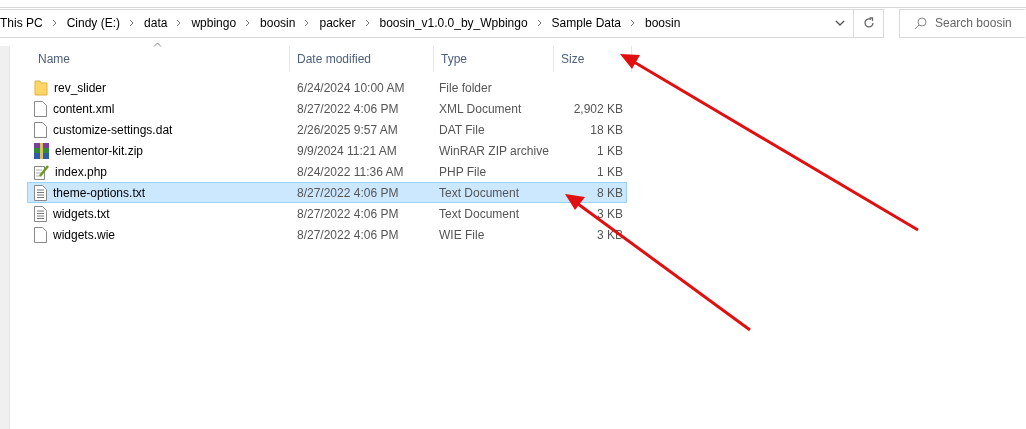 This screenshot has width=1026, height=429. What do you see at coordinates (573, 59) in the screenshot?
I see `column-header: Size` at bounding box center [573, 59].